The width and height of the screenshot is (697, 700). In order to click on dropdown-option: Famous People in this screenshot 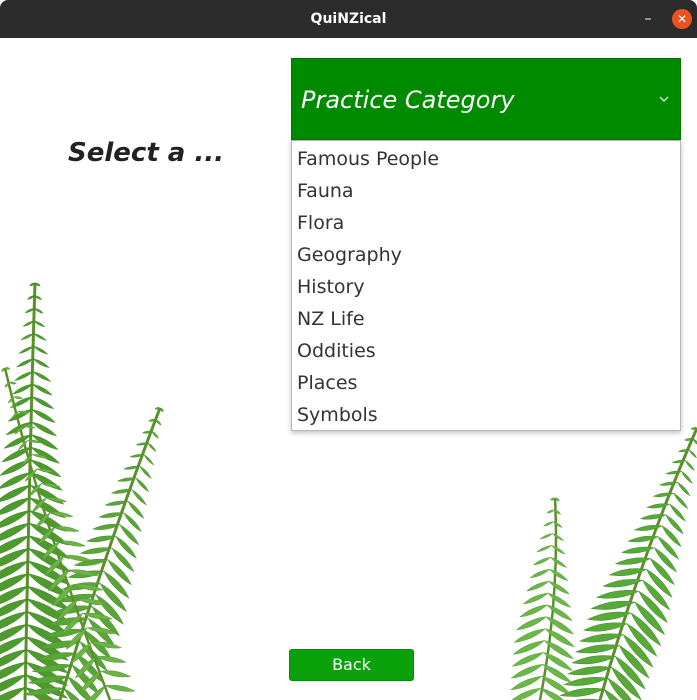, I will do `click(486, 159)`.